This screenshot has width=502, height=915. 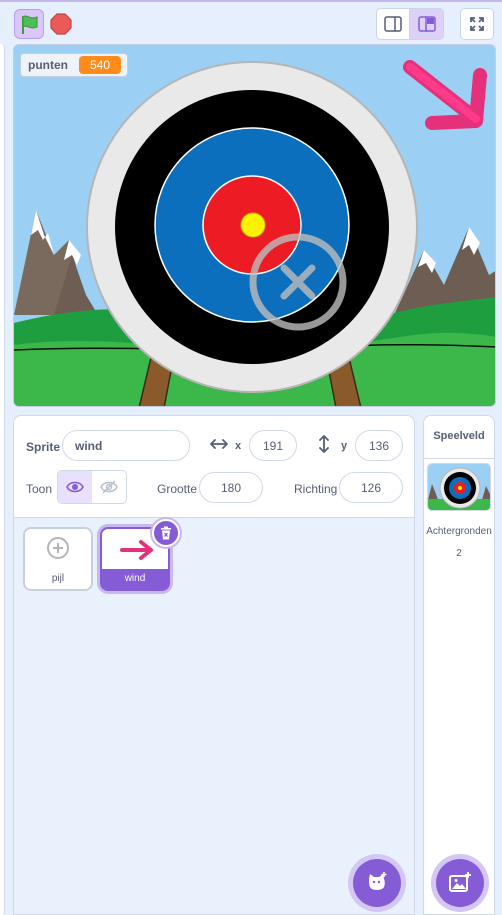 I want to click on stage-toolbar, so click(x=251, y=22).